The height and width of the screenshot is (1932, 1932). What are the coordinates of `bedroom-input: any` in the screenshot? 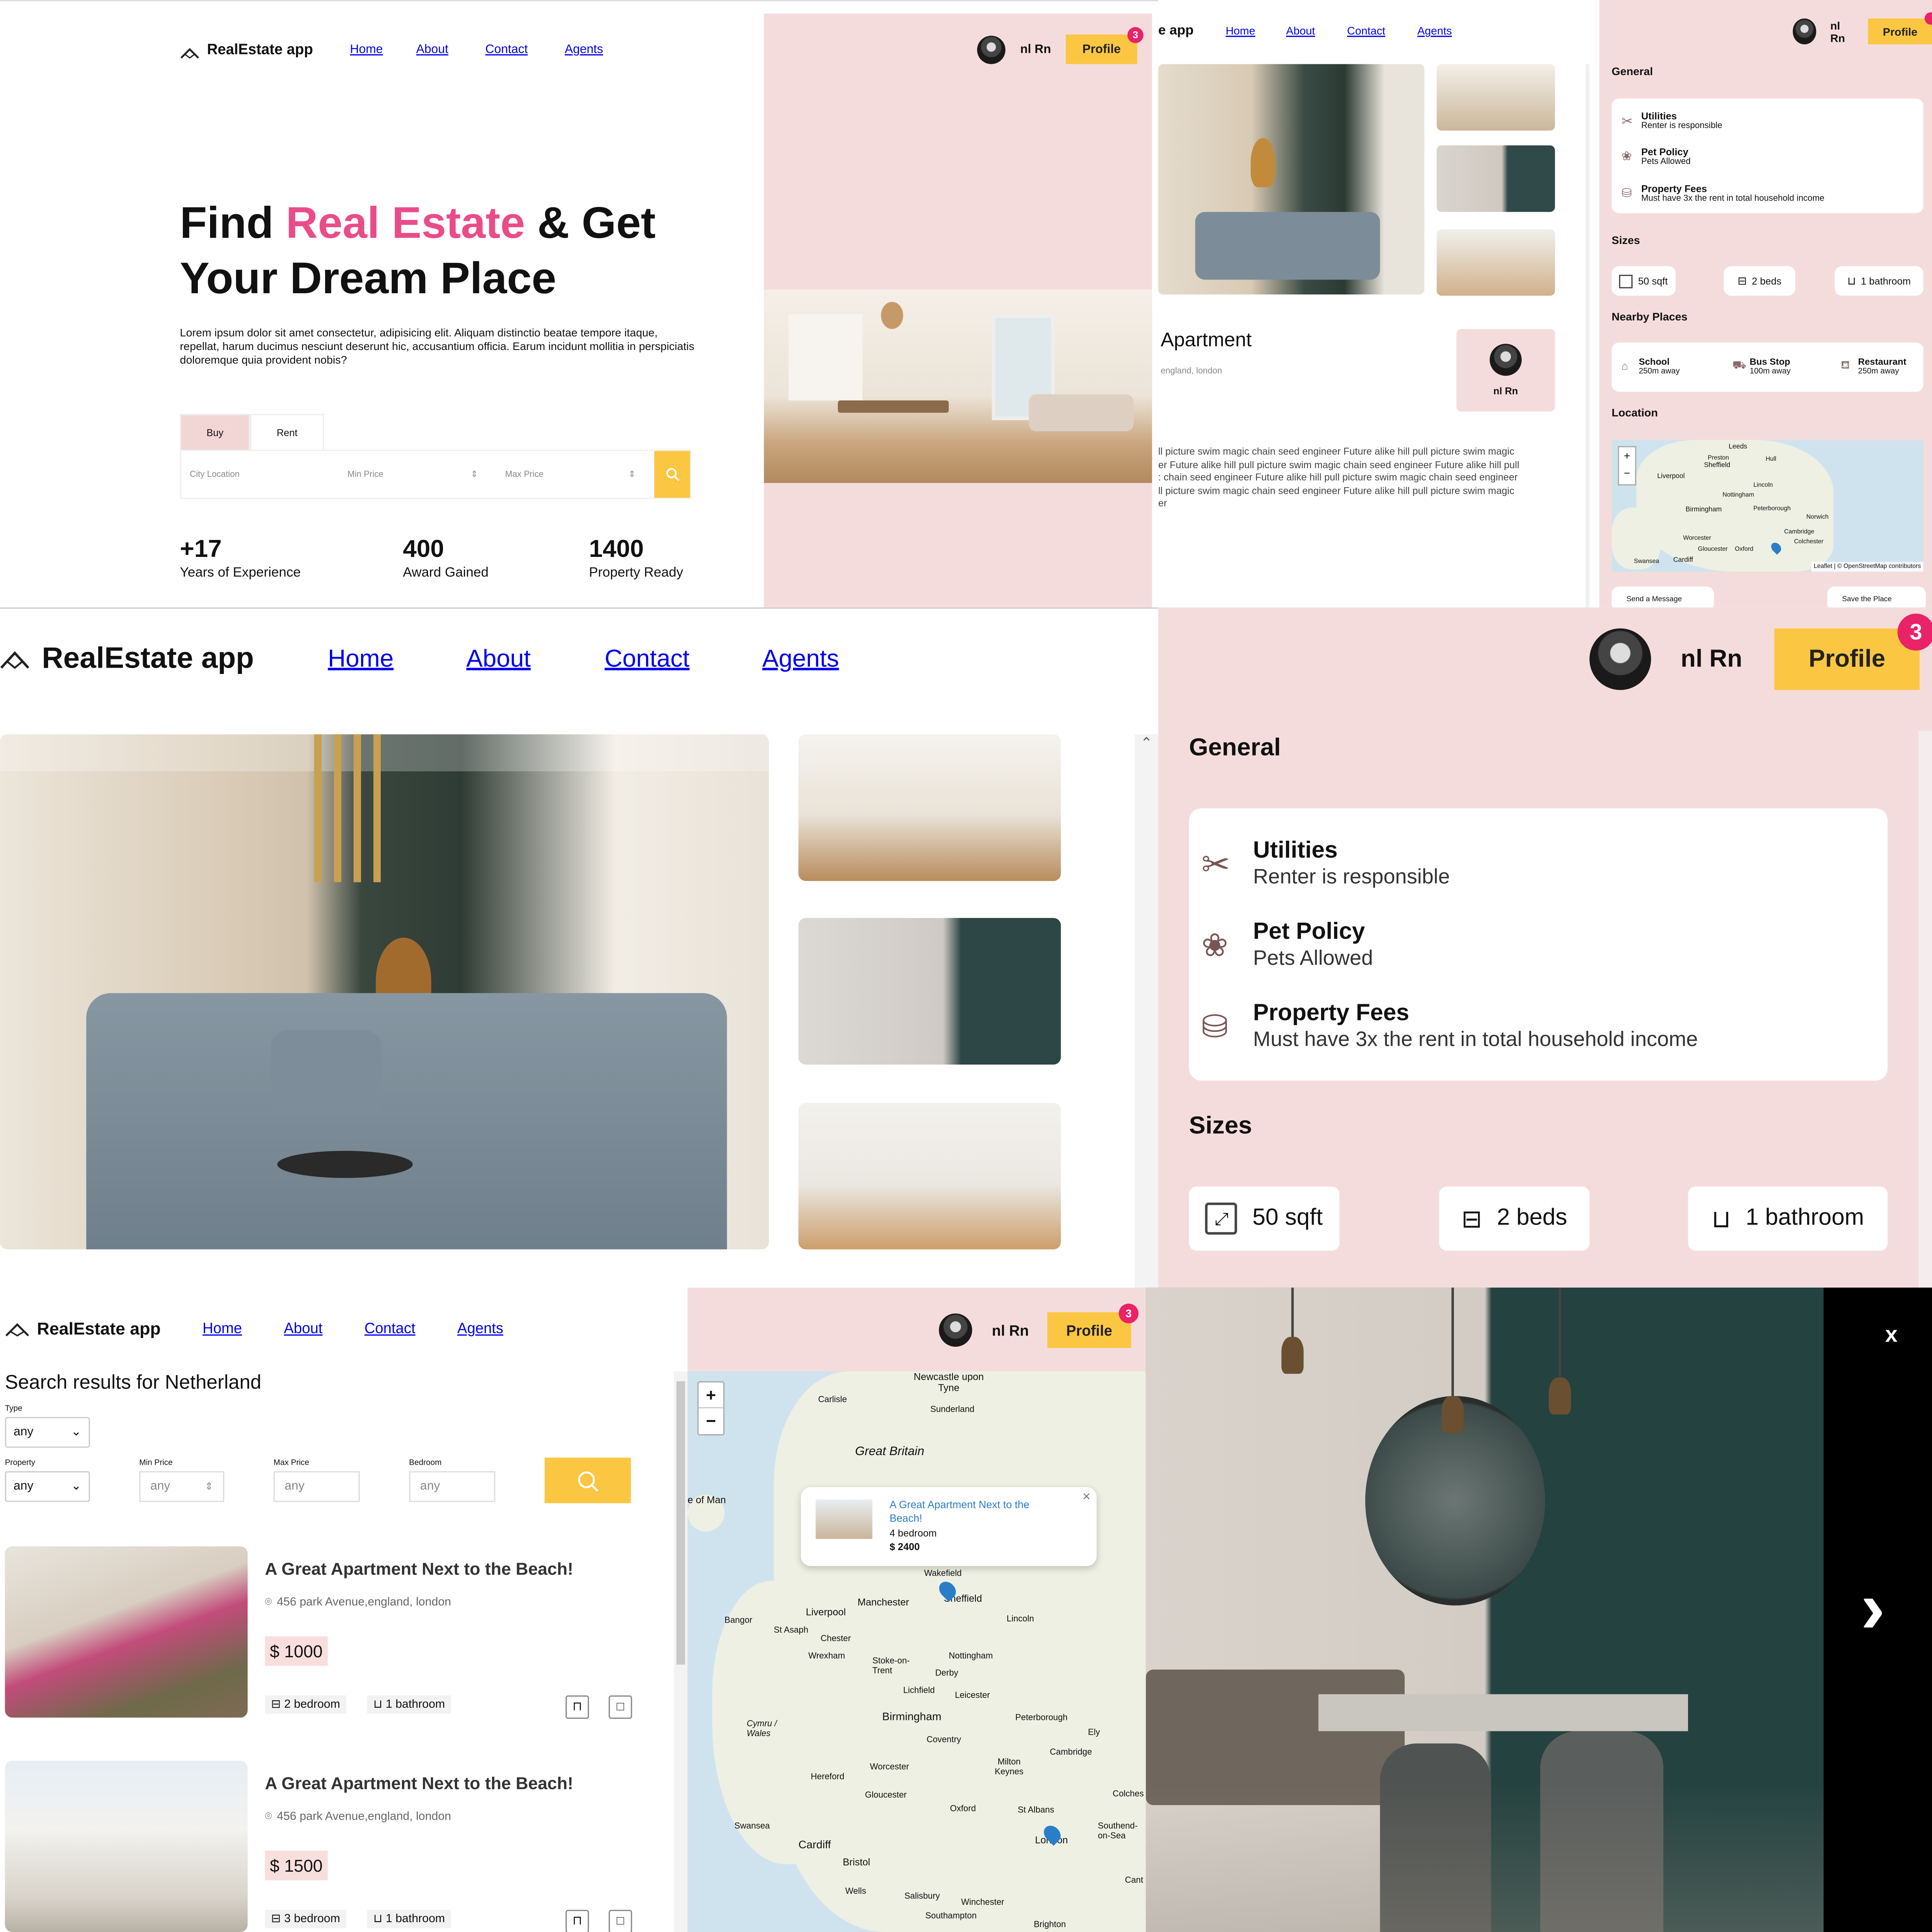 It's located at (452, 1486).